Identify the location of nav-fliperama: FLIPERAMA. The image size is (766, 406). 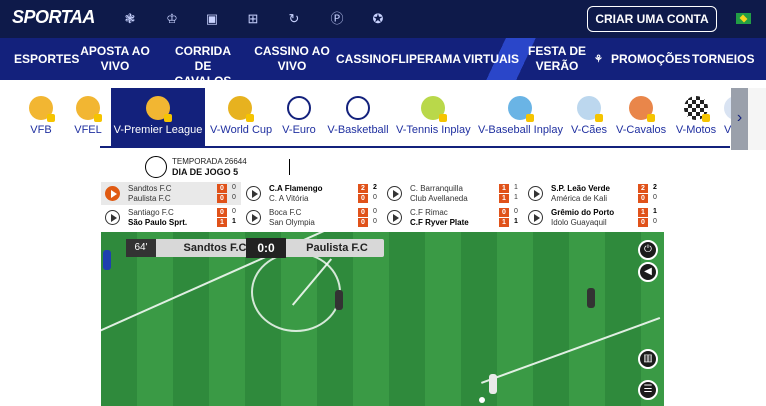
(426, 59).